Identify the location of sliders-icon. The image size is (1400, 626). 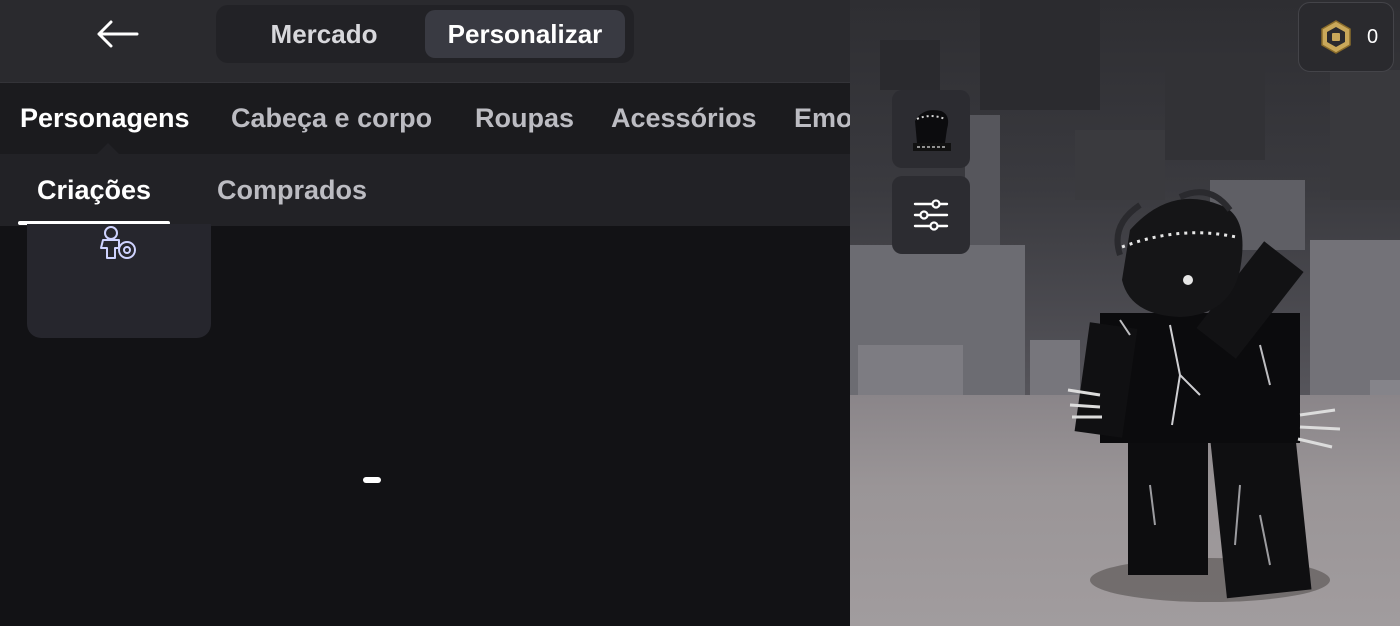
(931, 215).